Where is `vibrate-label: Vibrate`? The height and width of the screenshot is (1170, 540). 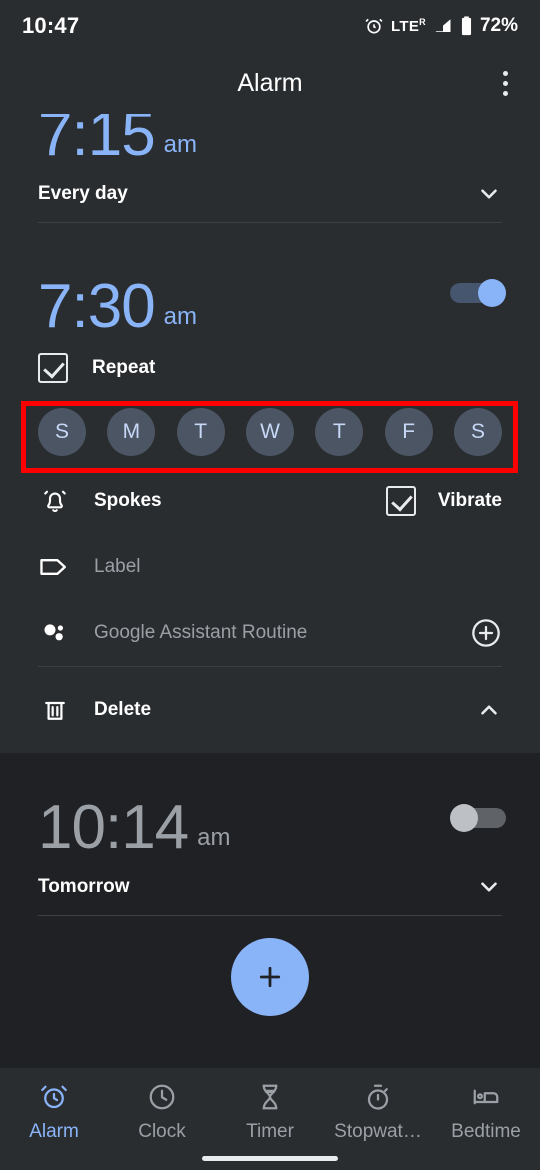 vibrate-label: Vibrate is located at coordinates (469, 500).